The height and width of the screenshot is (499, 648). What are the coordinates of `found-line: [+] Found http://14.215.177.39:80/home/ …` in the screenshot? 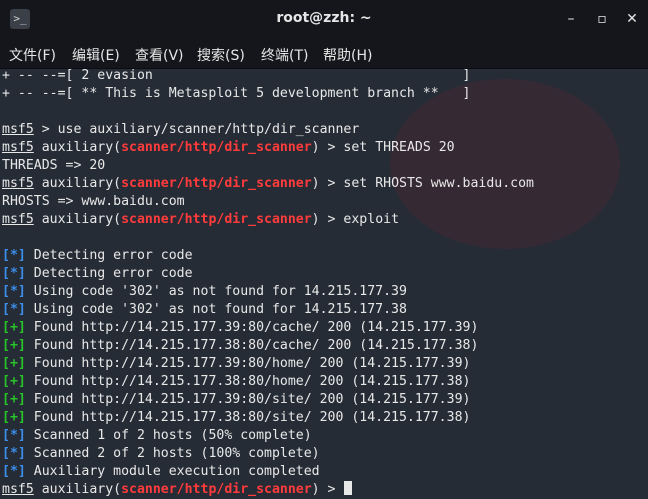 It's located at (236, 363).